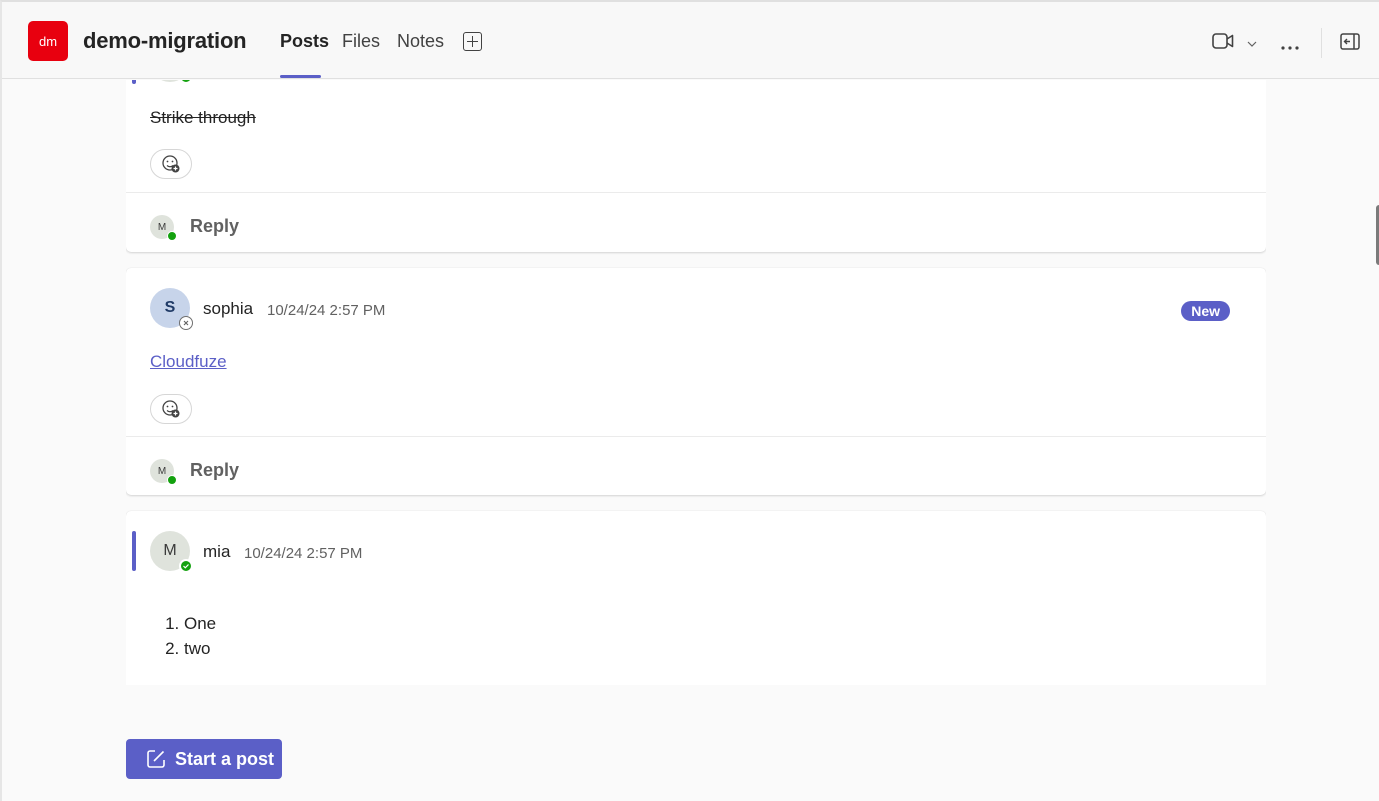 Image resolution: width=1379 pixels, height=801 pixels. I want to click on add-tab-icon, so click(472, 41).